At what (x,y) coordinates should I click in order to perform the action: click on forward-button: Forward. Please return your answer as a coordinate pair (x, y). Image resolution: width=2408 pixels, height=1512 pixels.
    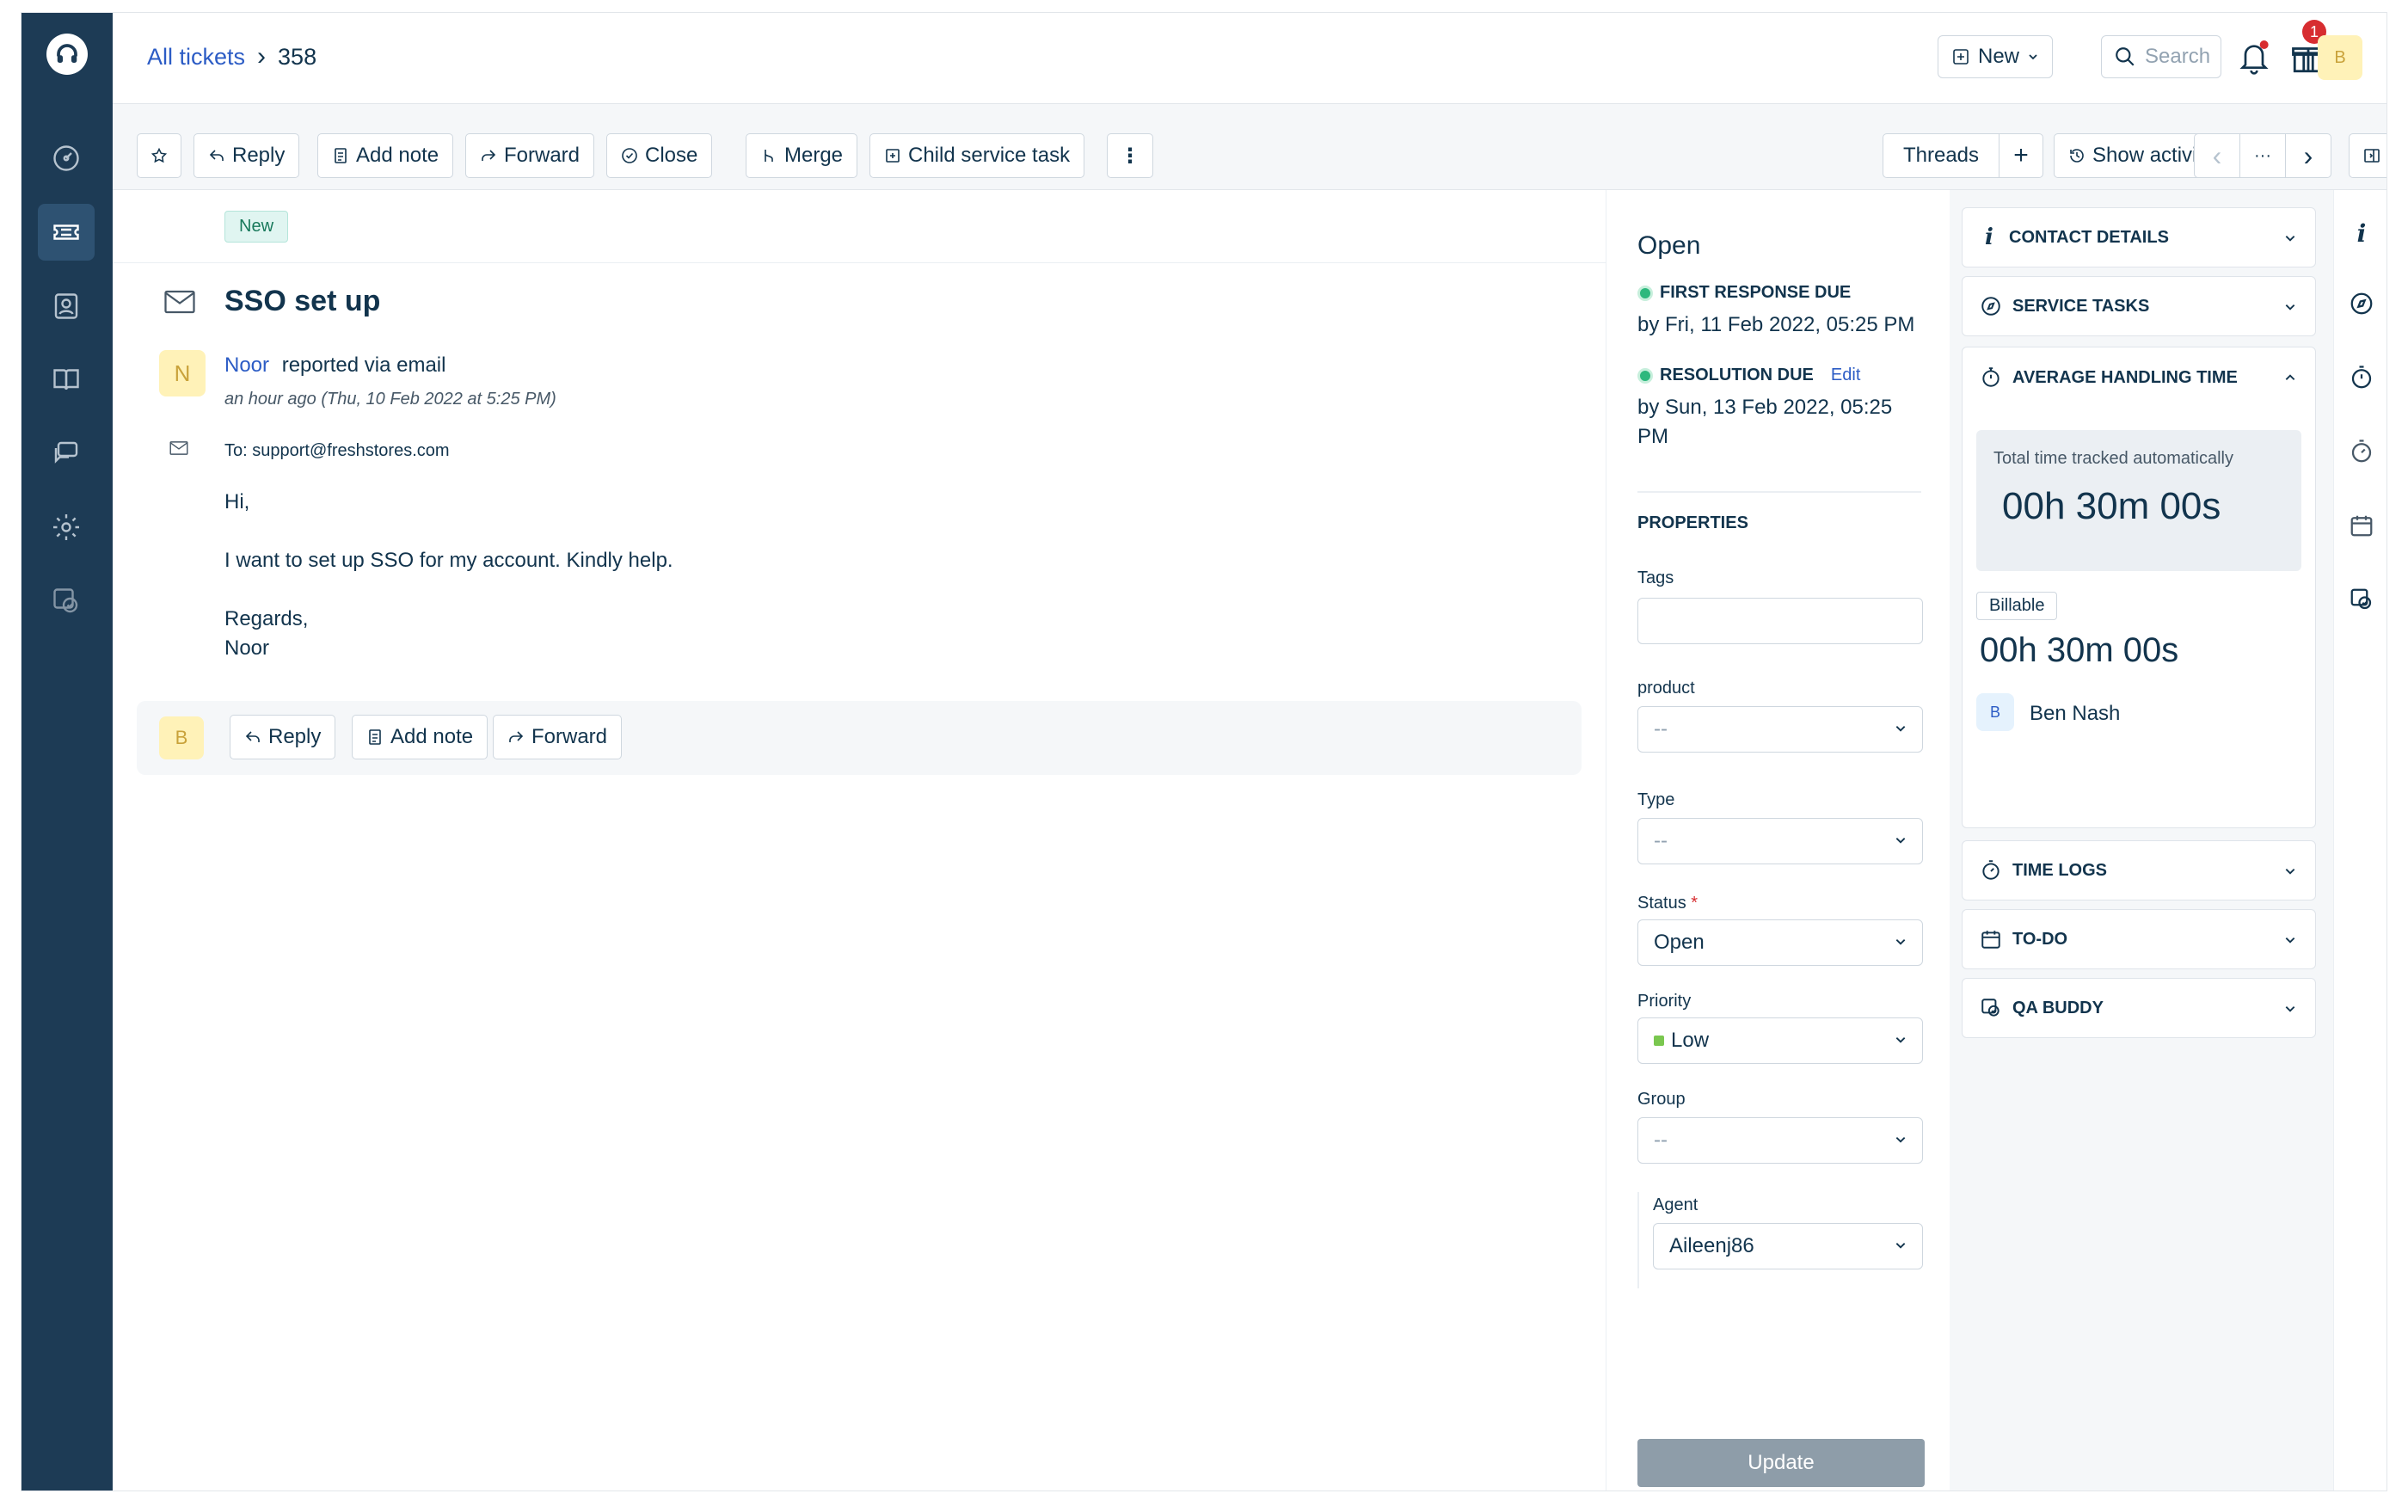
    Looking at the image, I should click on (530, 156).